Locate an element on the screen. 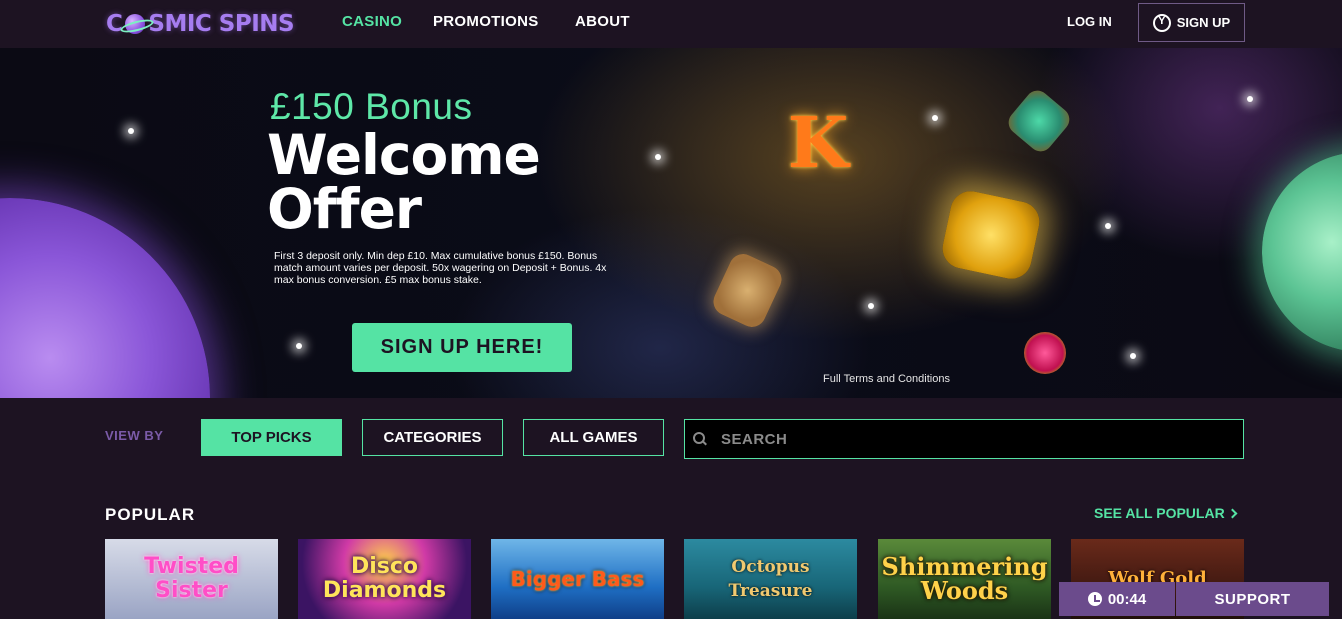 This screenshot has width=1342, height=619. game-title: Octopus Treasure is located at coordinates (770, 579).